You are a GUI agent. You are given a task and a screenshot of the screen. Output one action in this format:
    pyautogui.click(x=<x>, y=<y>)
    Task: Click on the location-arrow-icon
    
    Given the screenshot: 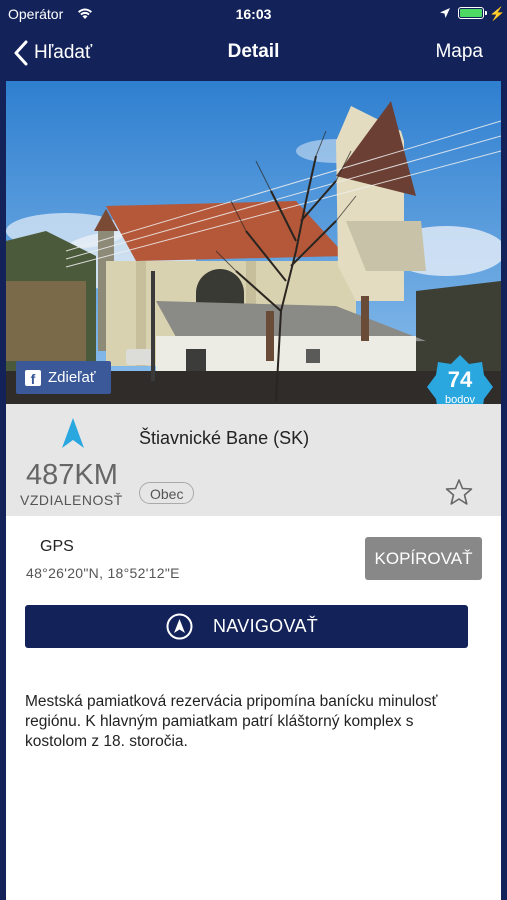 What is the action you would take?
    pyautogui.click(x=445, y=13)
    